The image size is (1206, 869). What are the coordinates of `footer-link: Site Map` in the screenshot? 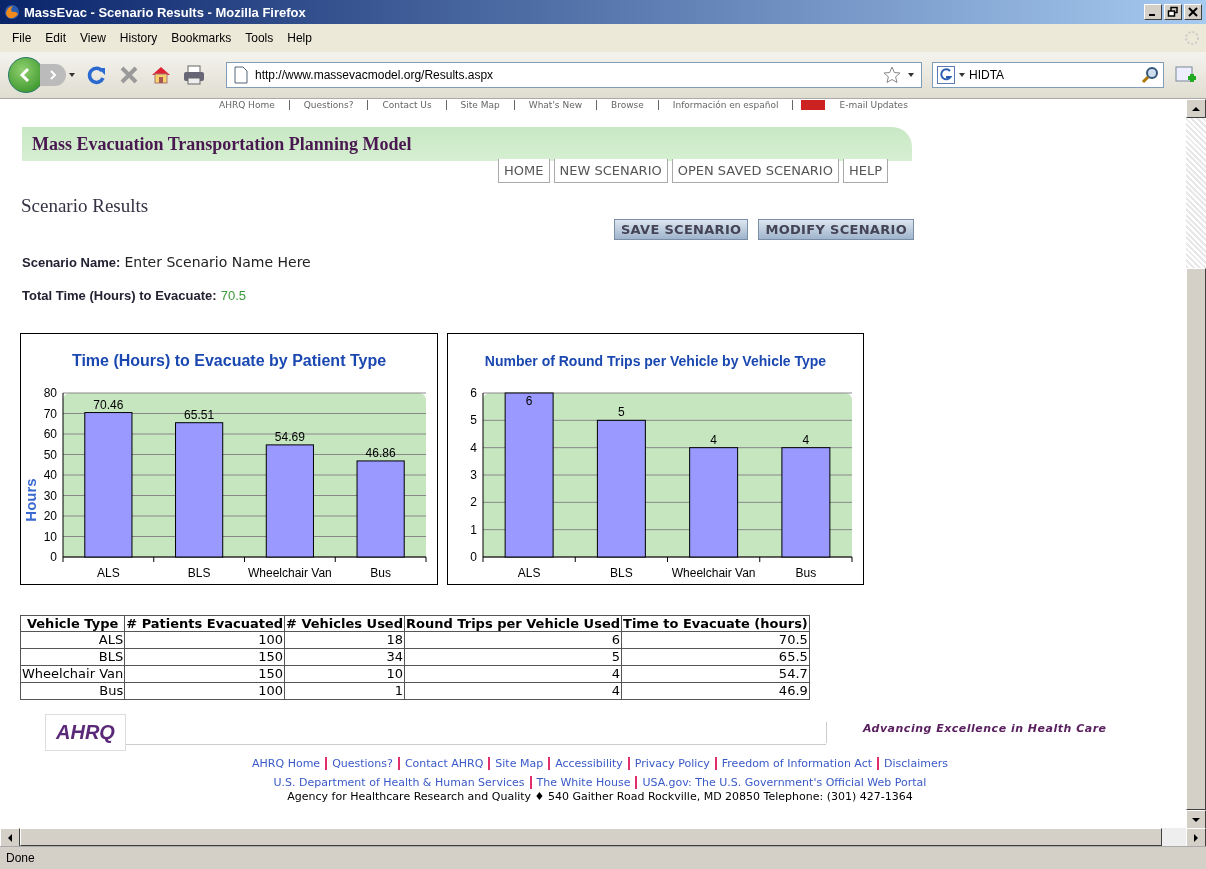 It's located at (520, 763).